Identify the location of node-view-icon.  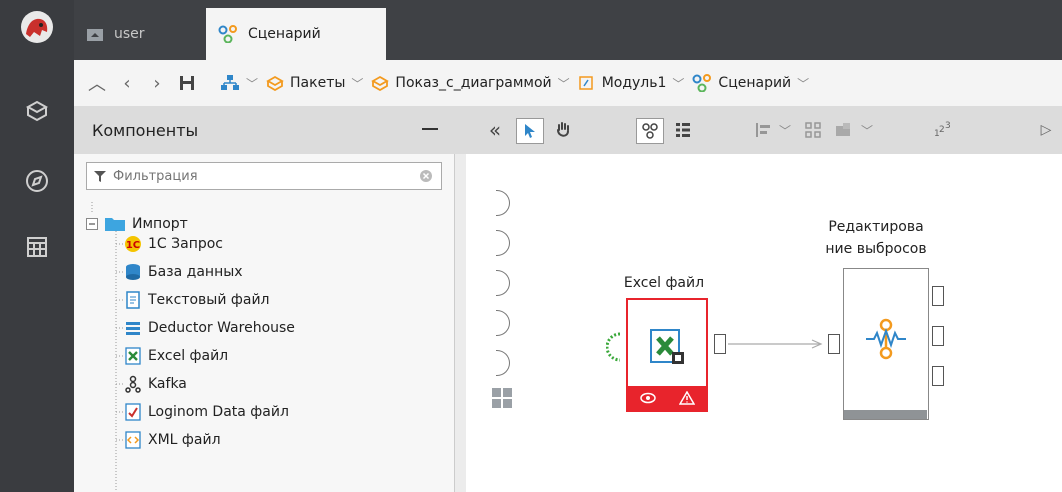
(650, 131).